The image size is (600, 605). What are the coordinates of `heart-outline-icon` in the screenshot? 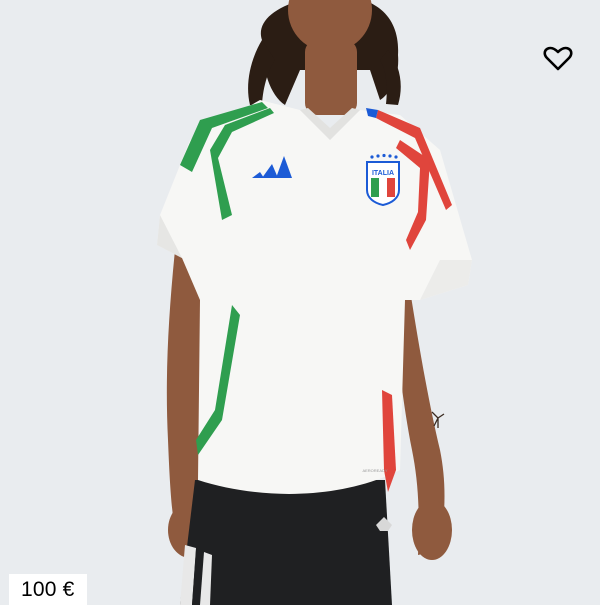 It's located at (558, 58).